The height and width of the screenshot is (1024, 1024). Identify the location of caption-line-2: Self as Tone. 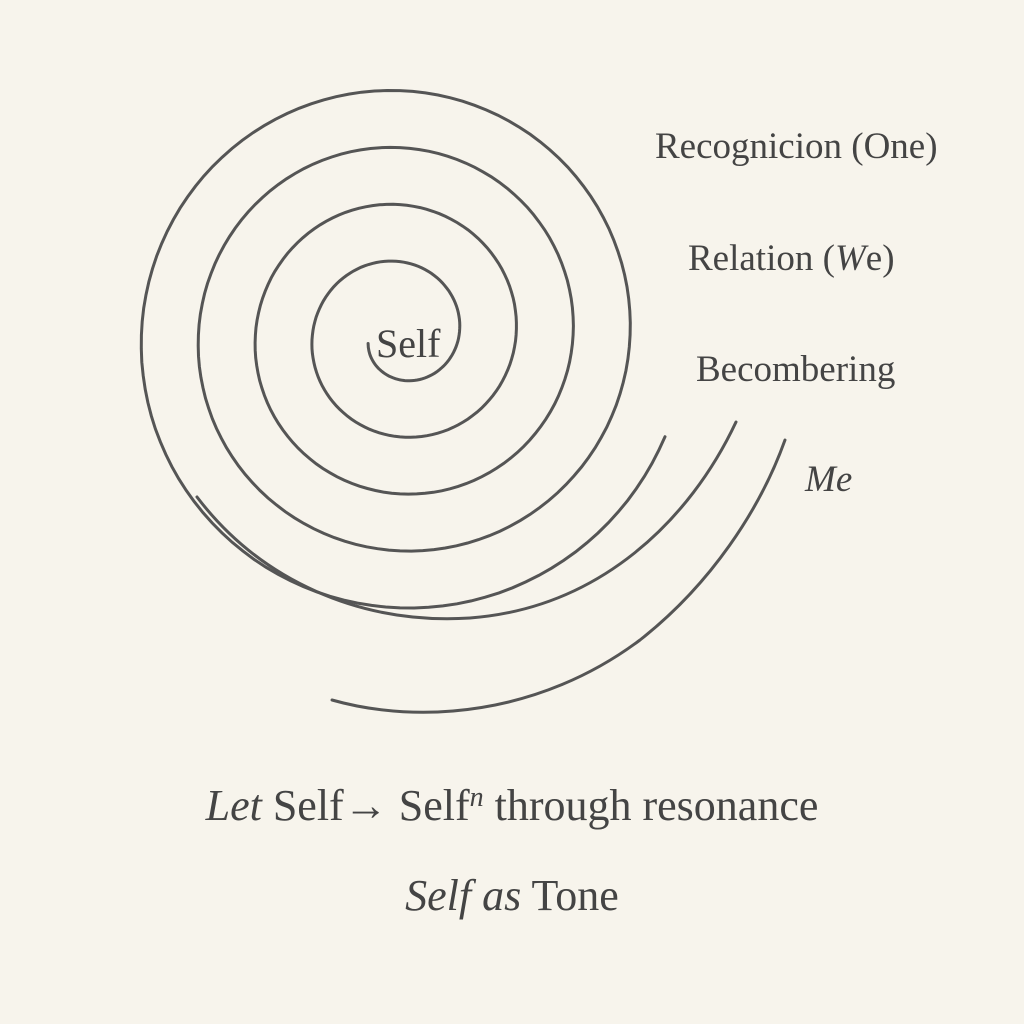
(512, 895).